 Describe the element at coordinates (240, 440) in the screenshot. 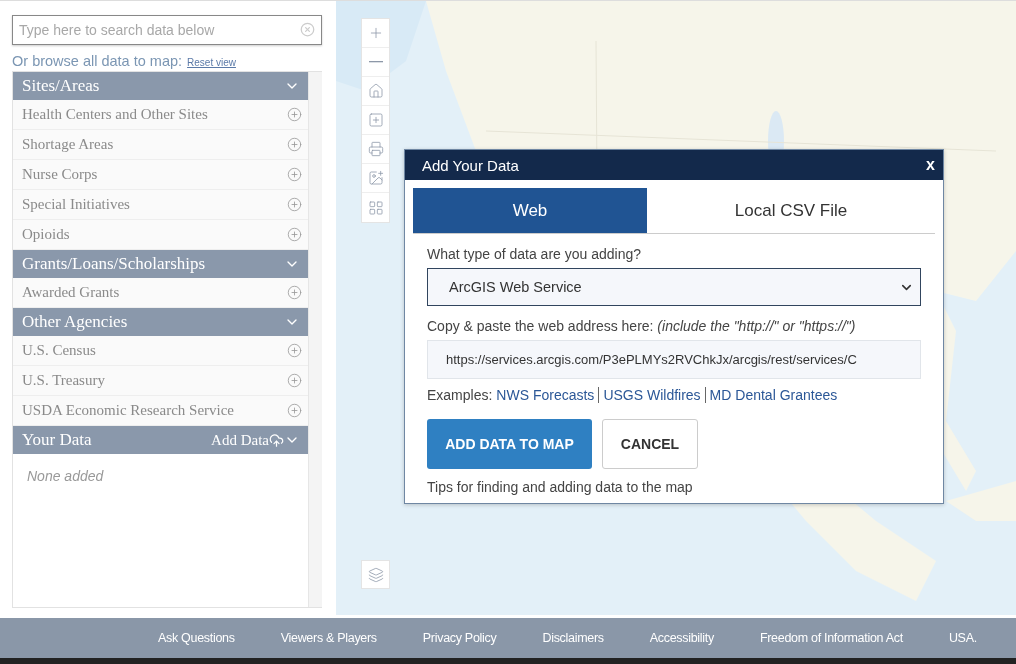

I see `add-data-link: Add Data` at that location.